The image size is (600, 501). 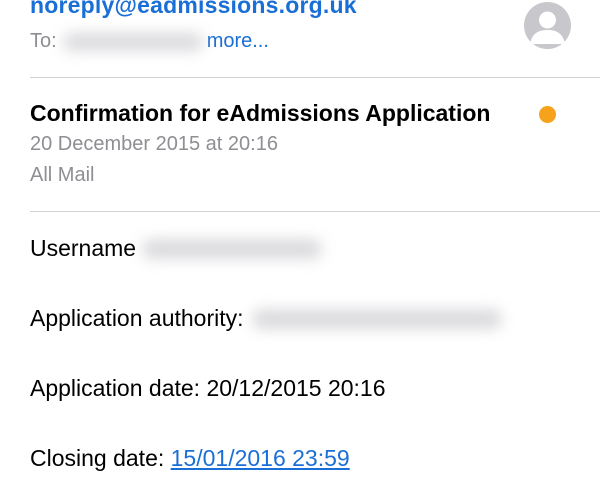 What do you see at coordinates (376, 318) in the screenshot?
I see `redacted-authority` at bounding box center [376, 318].